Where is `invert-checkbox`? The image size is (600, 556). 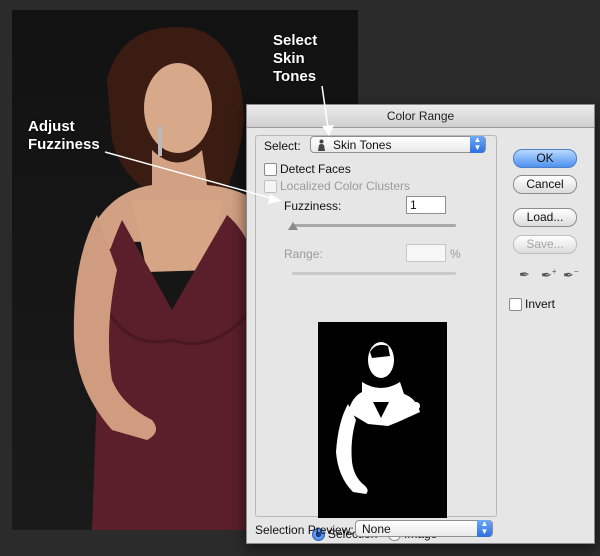 invert-checkbox is located at coordinates (515, 304).